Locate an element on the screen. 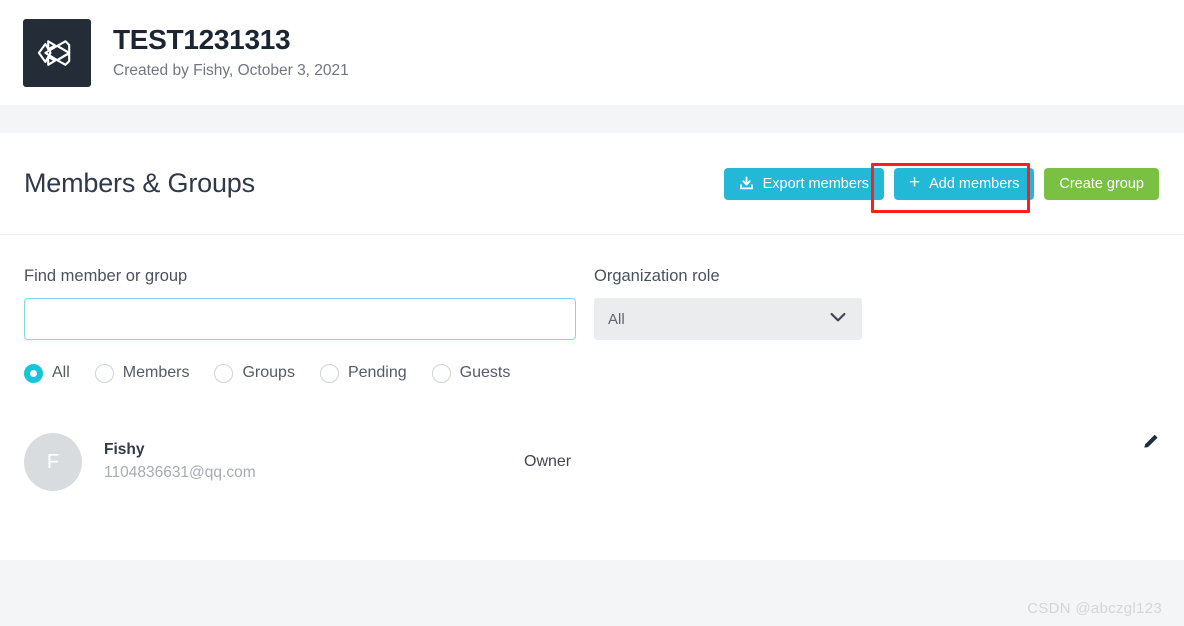 This screenshot has width=1184, height=626. create-group-label: Create group is located at coordinates (1101, 183).